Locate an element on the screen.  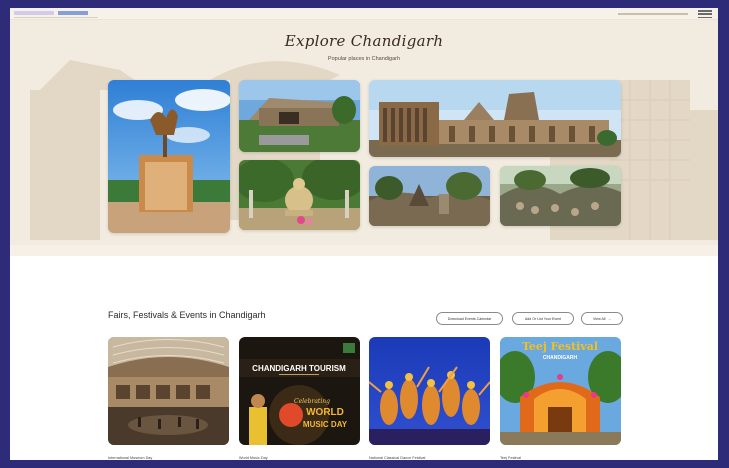
chandigarh-tourism-logo is located at coordinates (56, 14).